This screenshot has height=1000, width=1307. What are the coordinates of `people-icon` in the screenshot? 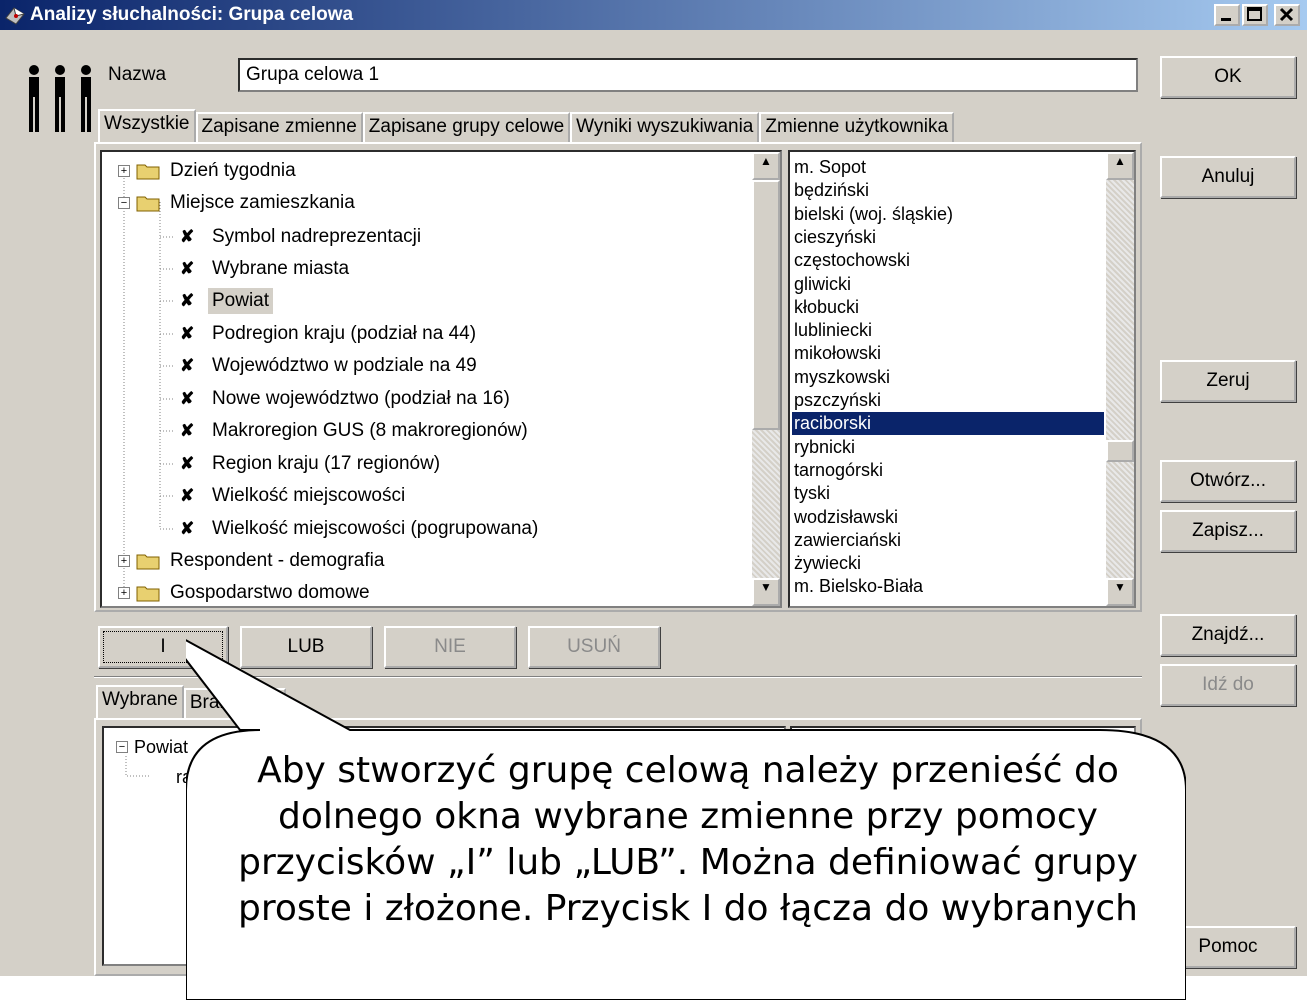 It's located at (60, 98).